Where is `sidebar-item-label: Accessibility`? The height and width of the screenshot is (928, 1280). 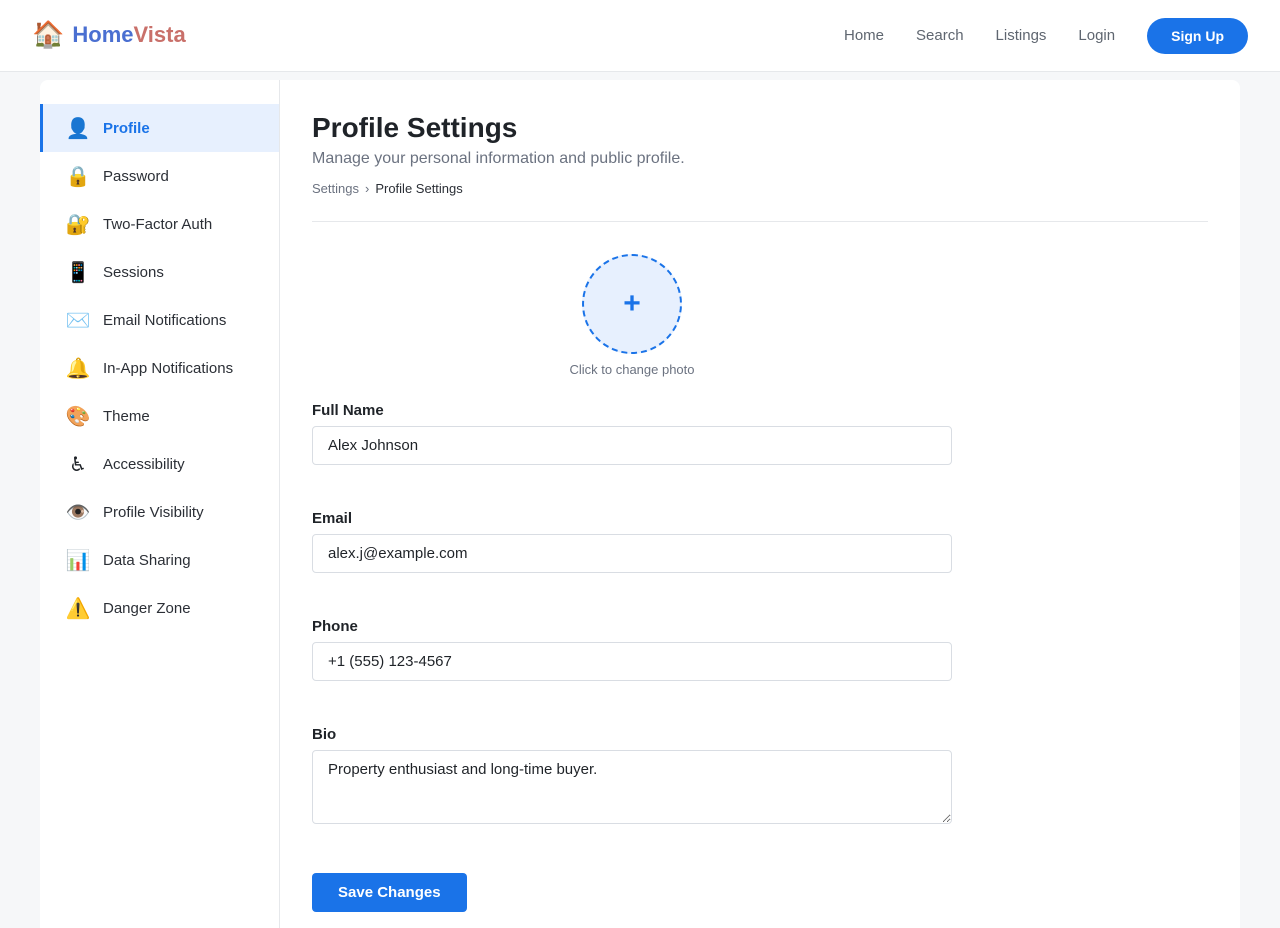
sidebar-item-label: Accessibility is located at coordinates (144, 464).